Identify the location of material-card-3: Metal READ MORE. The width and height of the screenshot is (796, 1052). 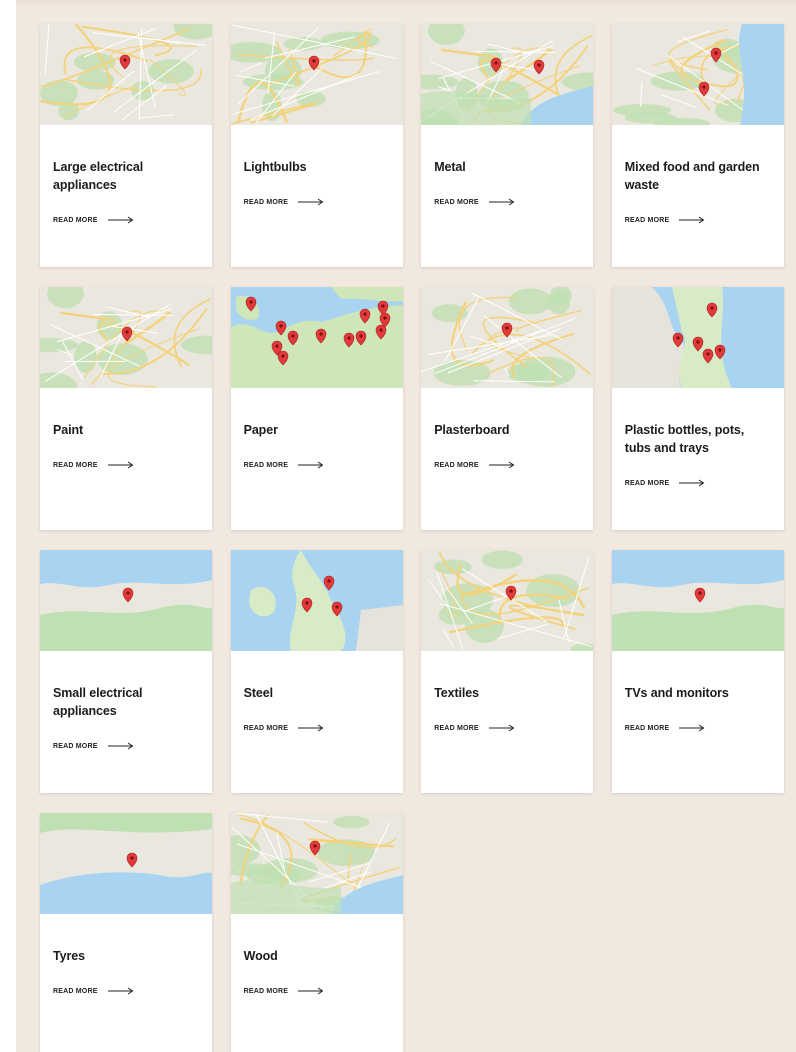
(507, 145).